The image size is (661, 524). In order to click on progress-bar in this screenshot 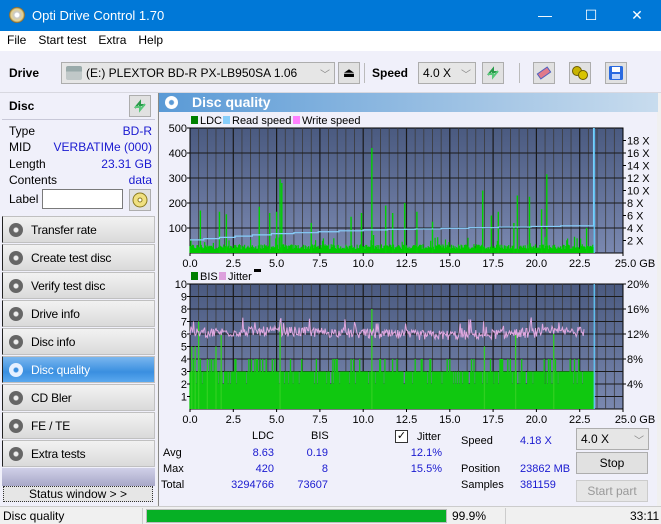, I will do `click(296, 516)`.